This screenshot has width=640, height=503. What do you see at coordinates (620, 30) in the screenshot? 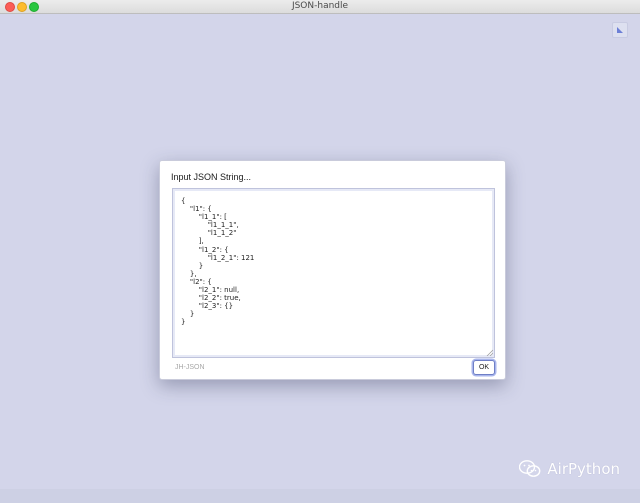
I see `corner-toggle-icon` at bounding box center [620, 30].